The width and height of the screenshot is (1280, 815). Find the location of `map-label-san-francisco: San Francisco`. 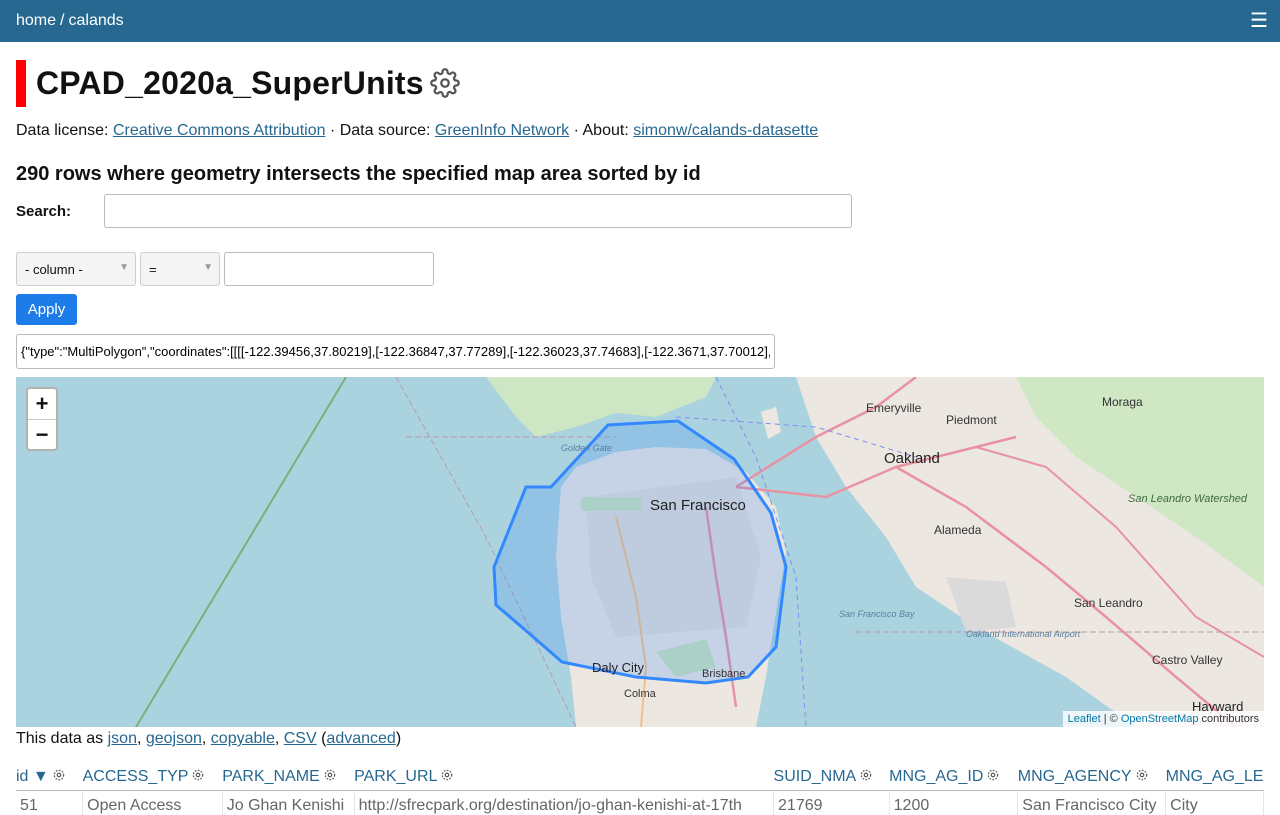

map-label-san-francisco: San Francisco is located at coordinates (698, 505).